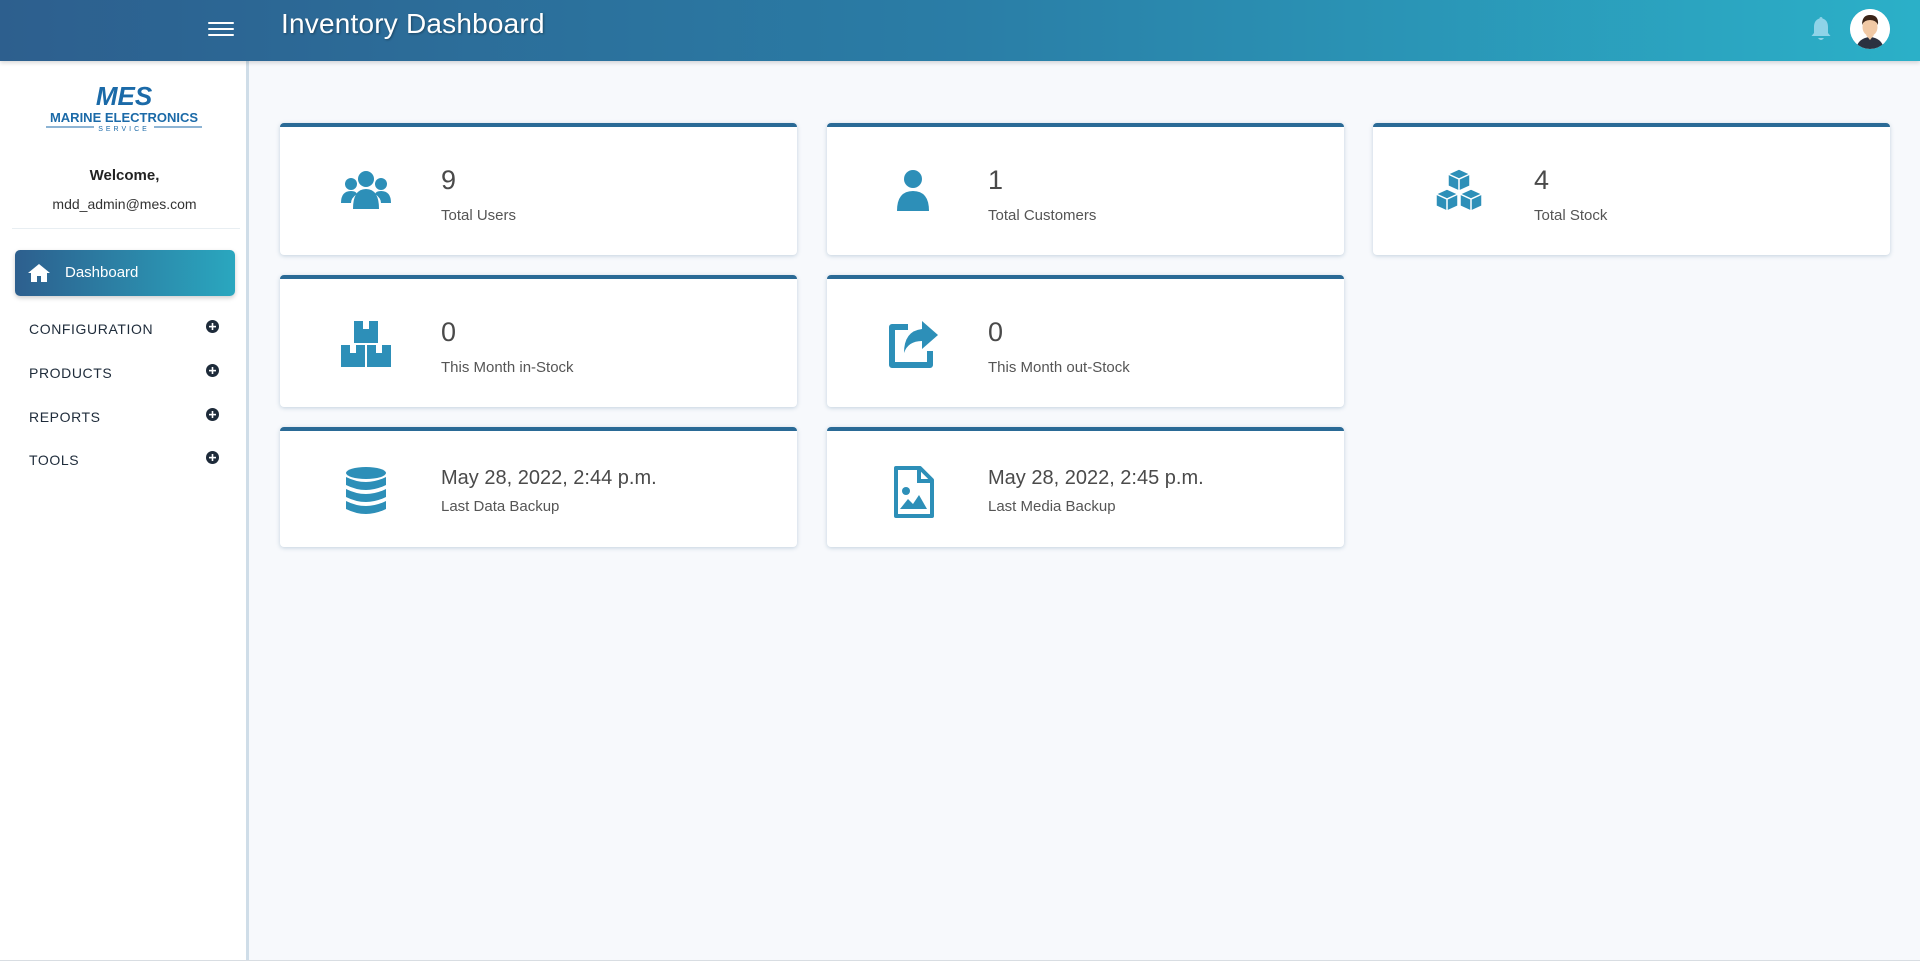  I want to click on card-label: This Month out-Stock, so click(1059, 367).